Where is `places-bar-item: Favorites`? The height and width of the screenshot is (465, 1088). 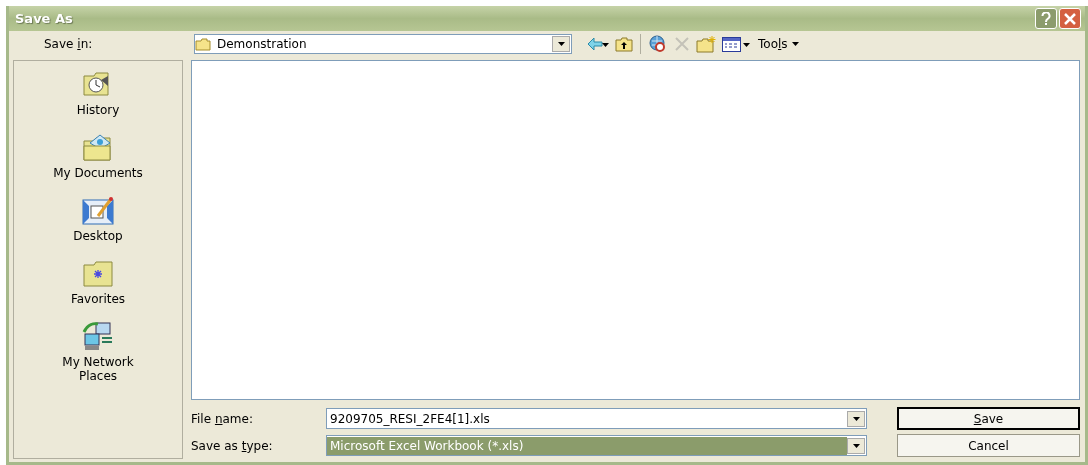 places-bar-item: Favorites is located at coordinates (98, 282).